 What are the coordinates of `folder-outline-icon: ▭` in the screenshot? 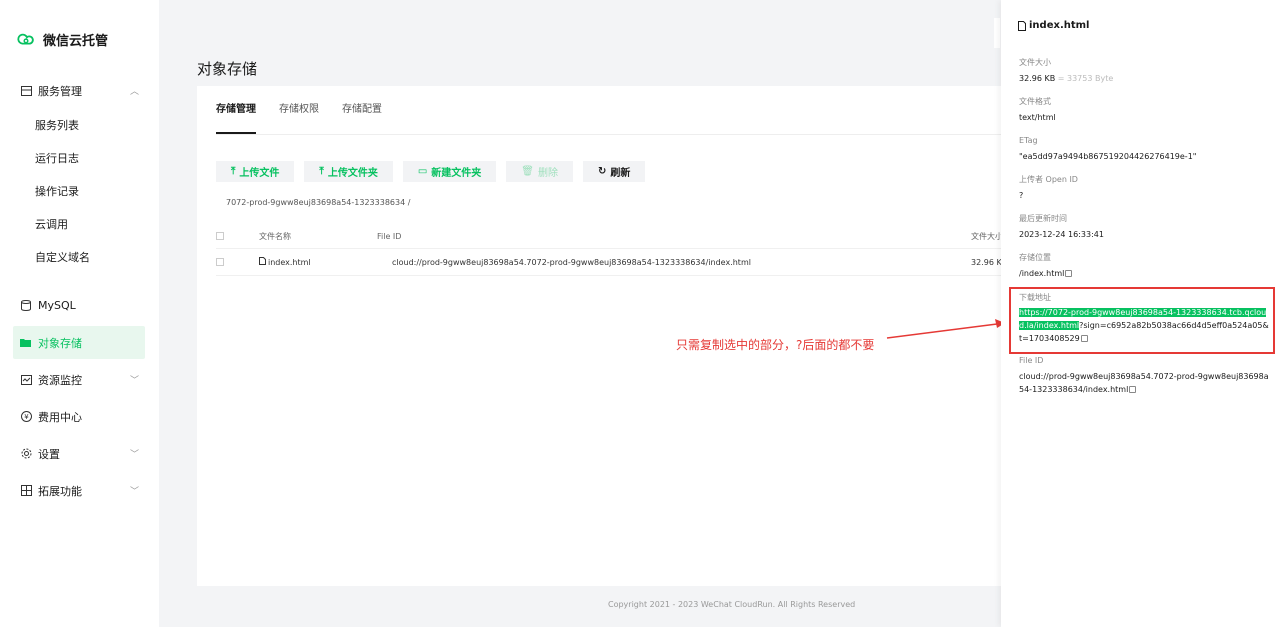 It's located at (422, 171).